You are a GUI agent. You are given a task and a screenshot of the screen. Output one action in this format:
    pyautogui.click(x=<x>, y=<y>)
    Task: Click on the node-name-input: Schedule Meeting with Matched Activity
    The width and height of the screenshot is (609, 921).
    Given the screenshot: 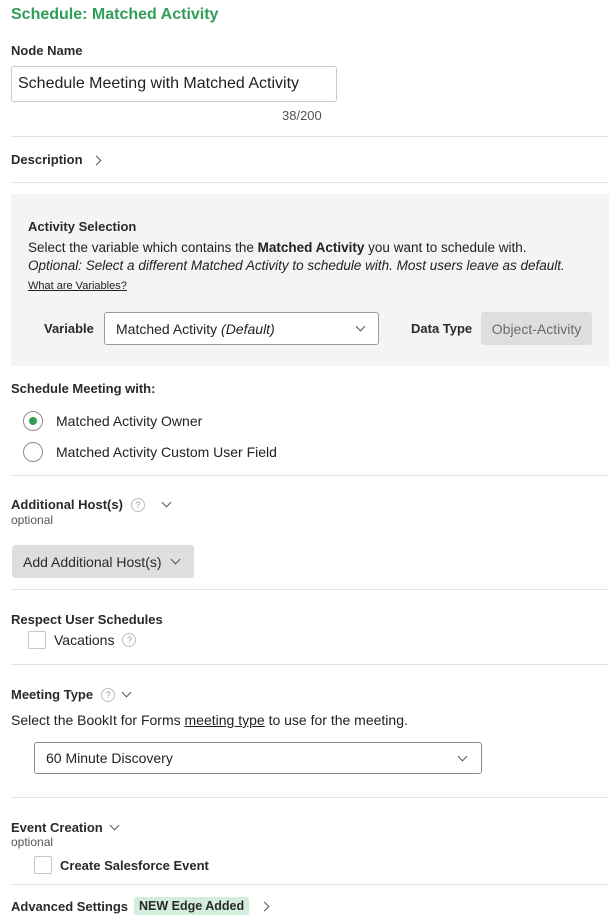 What is the action you would take?
    pyautogui.click(x=174, y=84)
    